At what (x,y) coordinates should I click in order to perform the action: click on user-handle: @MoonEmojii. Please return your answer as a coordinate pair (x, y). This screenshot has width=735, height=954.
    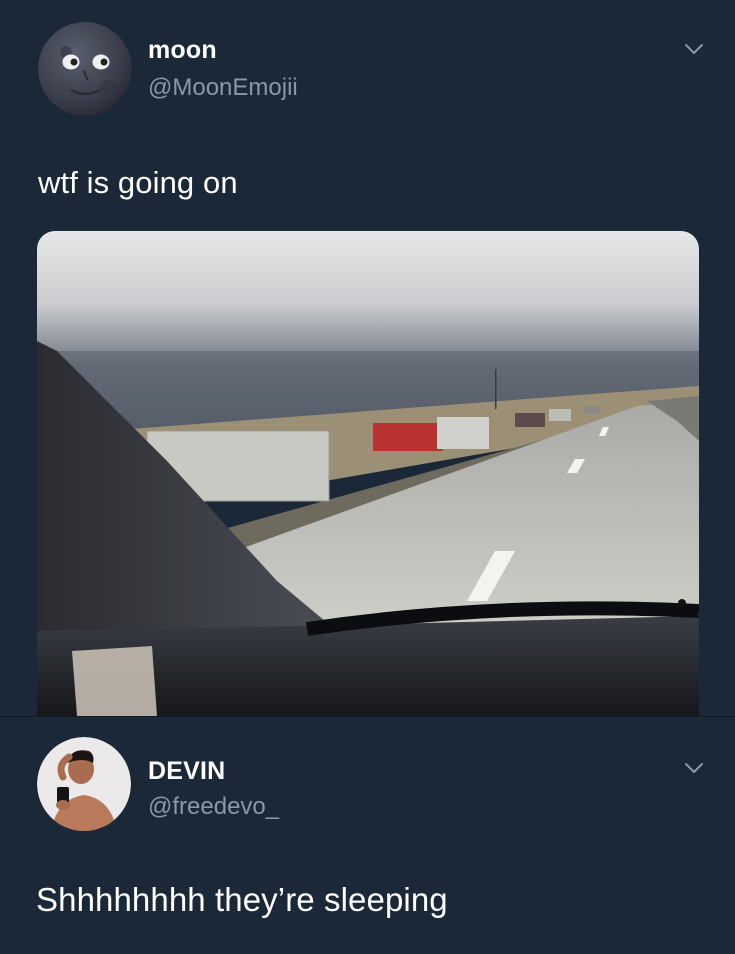
    Looking at the image, I should click on (223, 88).